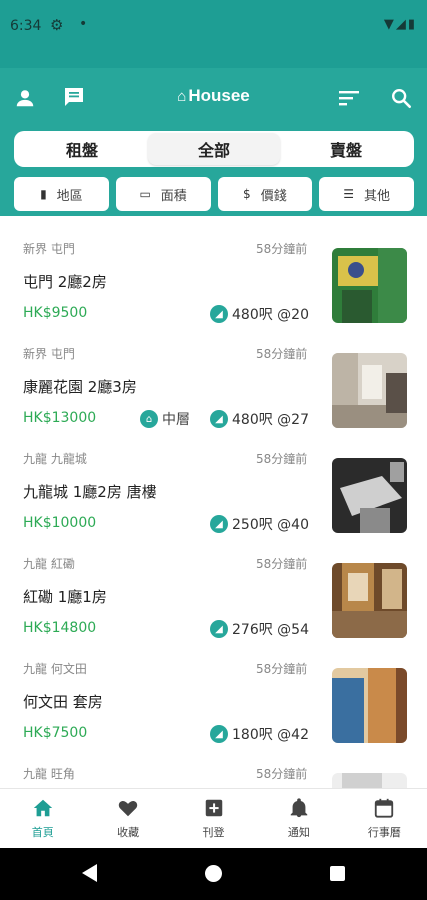 This screenshot has width=427, height=900. I want to click on filter-district-button: ▮ 地區, so click(61, 194).